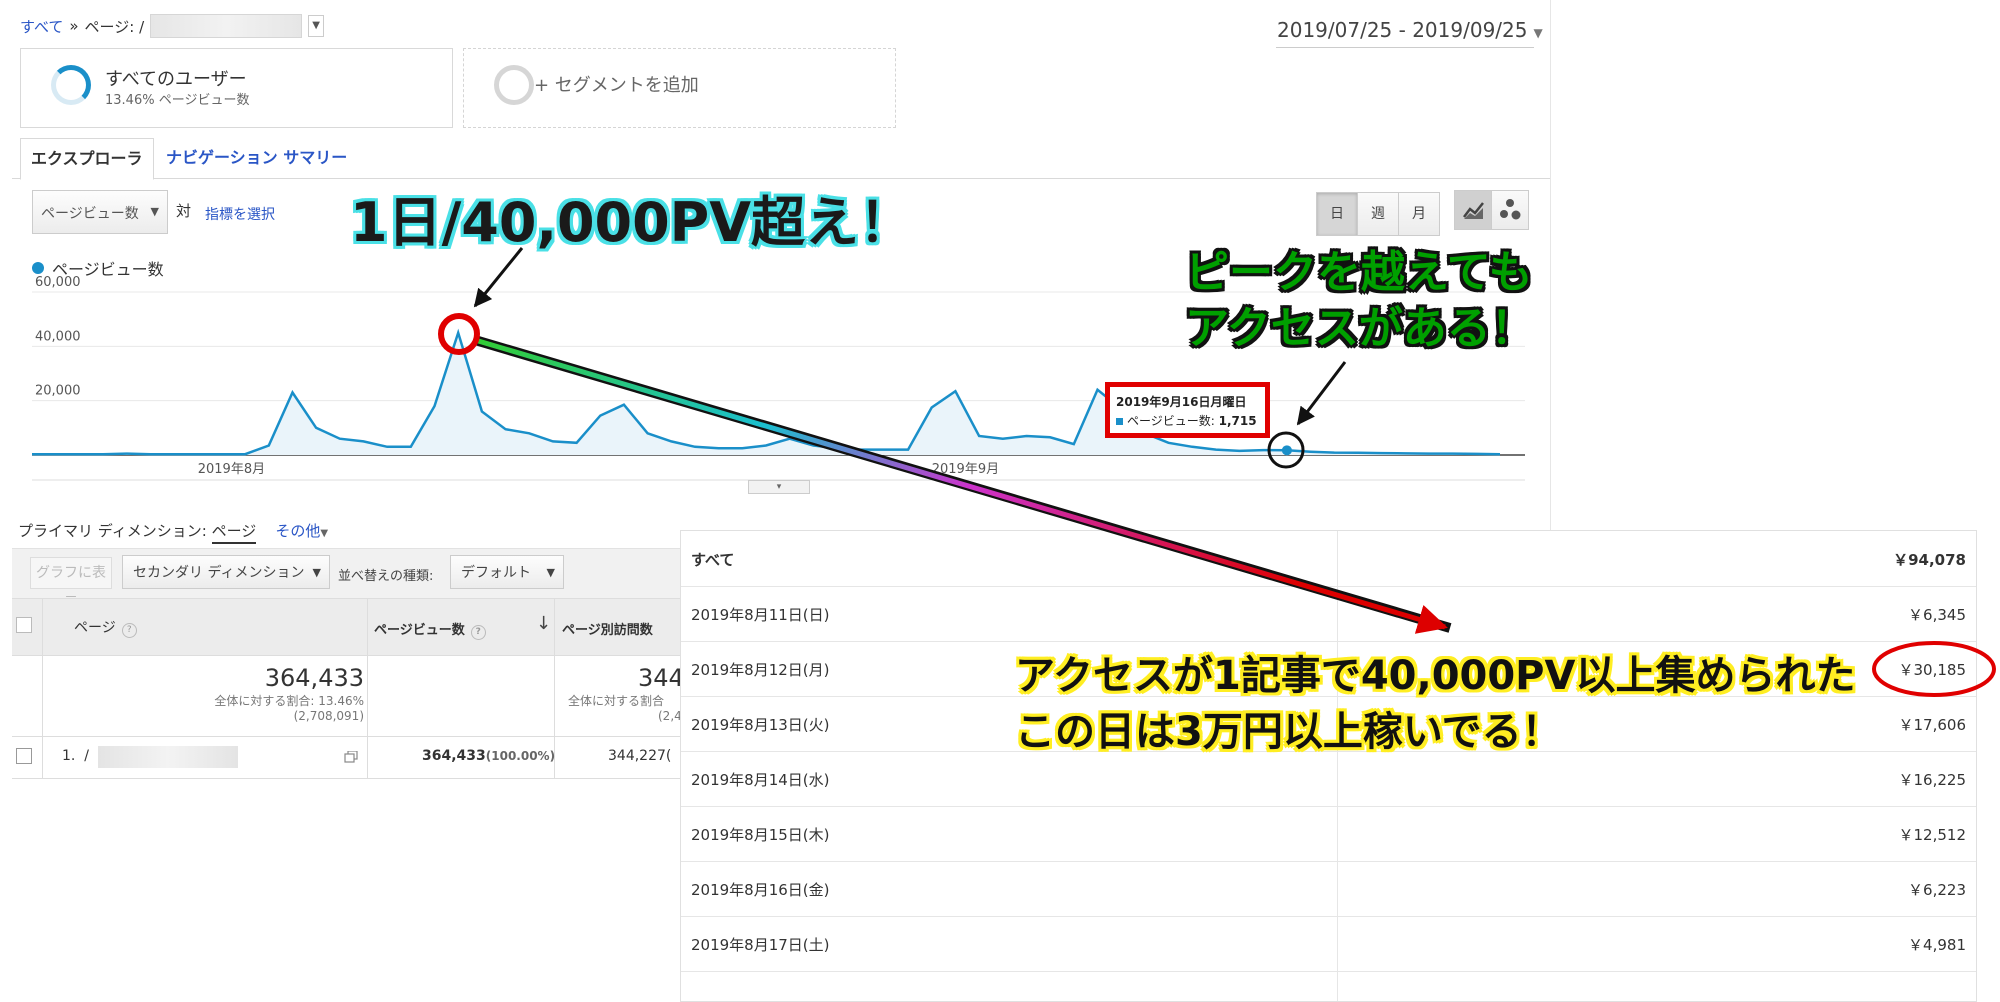 This screenshot has width=2000, height=1002. What do you see at coordinates (41, 26) in the screenshot?
I see `breadcrumb-all-link: すべて` at bounding box center [41, 26].